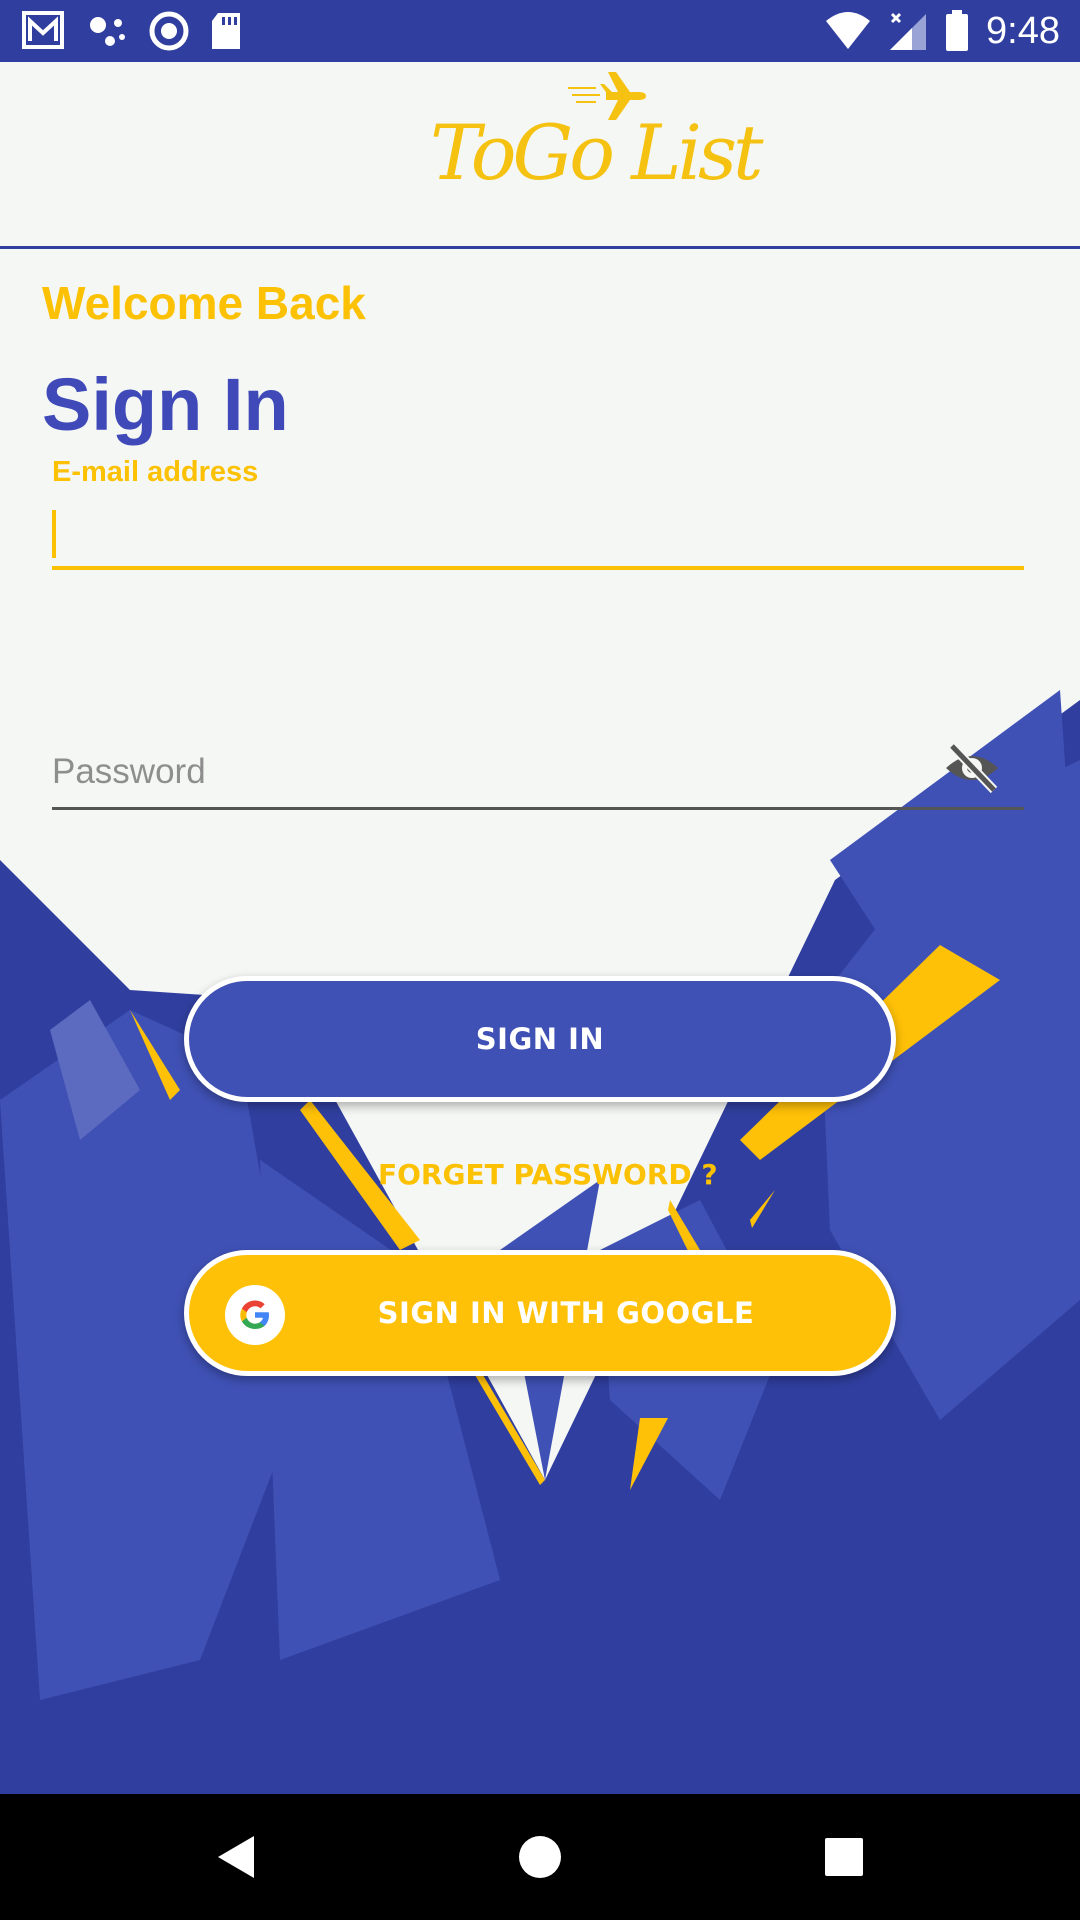 The height and width of the screenshot is (1920, 1080). Describe the element at coordinates (204, 303) in the screenshot. I see `welcome-text: Welcome Back` at that location.